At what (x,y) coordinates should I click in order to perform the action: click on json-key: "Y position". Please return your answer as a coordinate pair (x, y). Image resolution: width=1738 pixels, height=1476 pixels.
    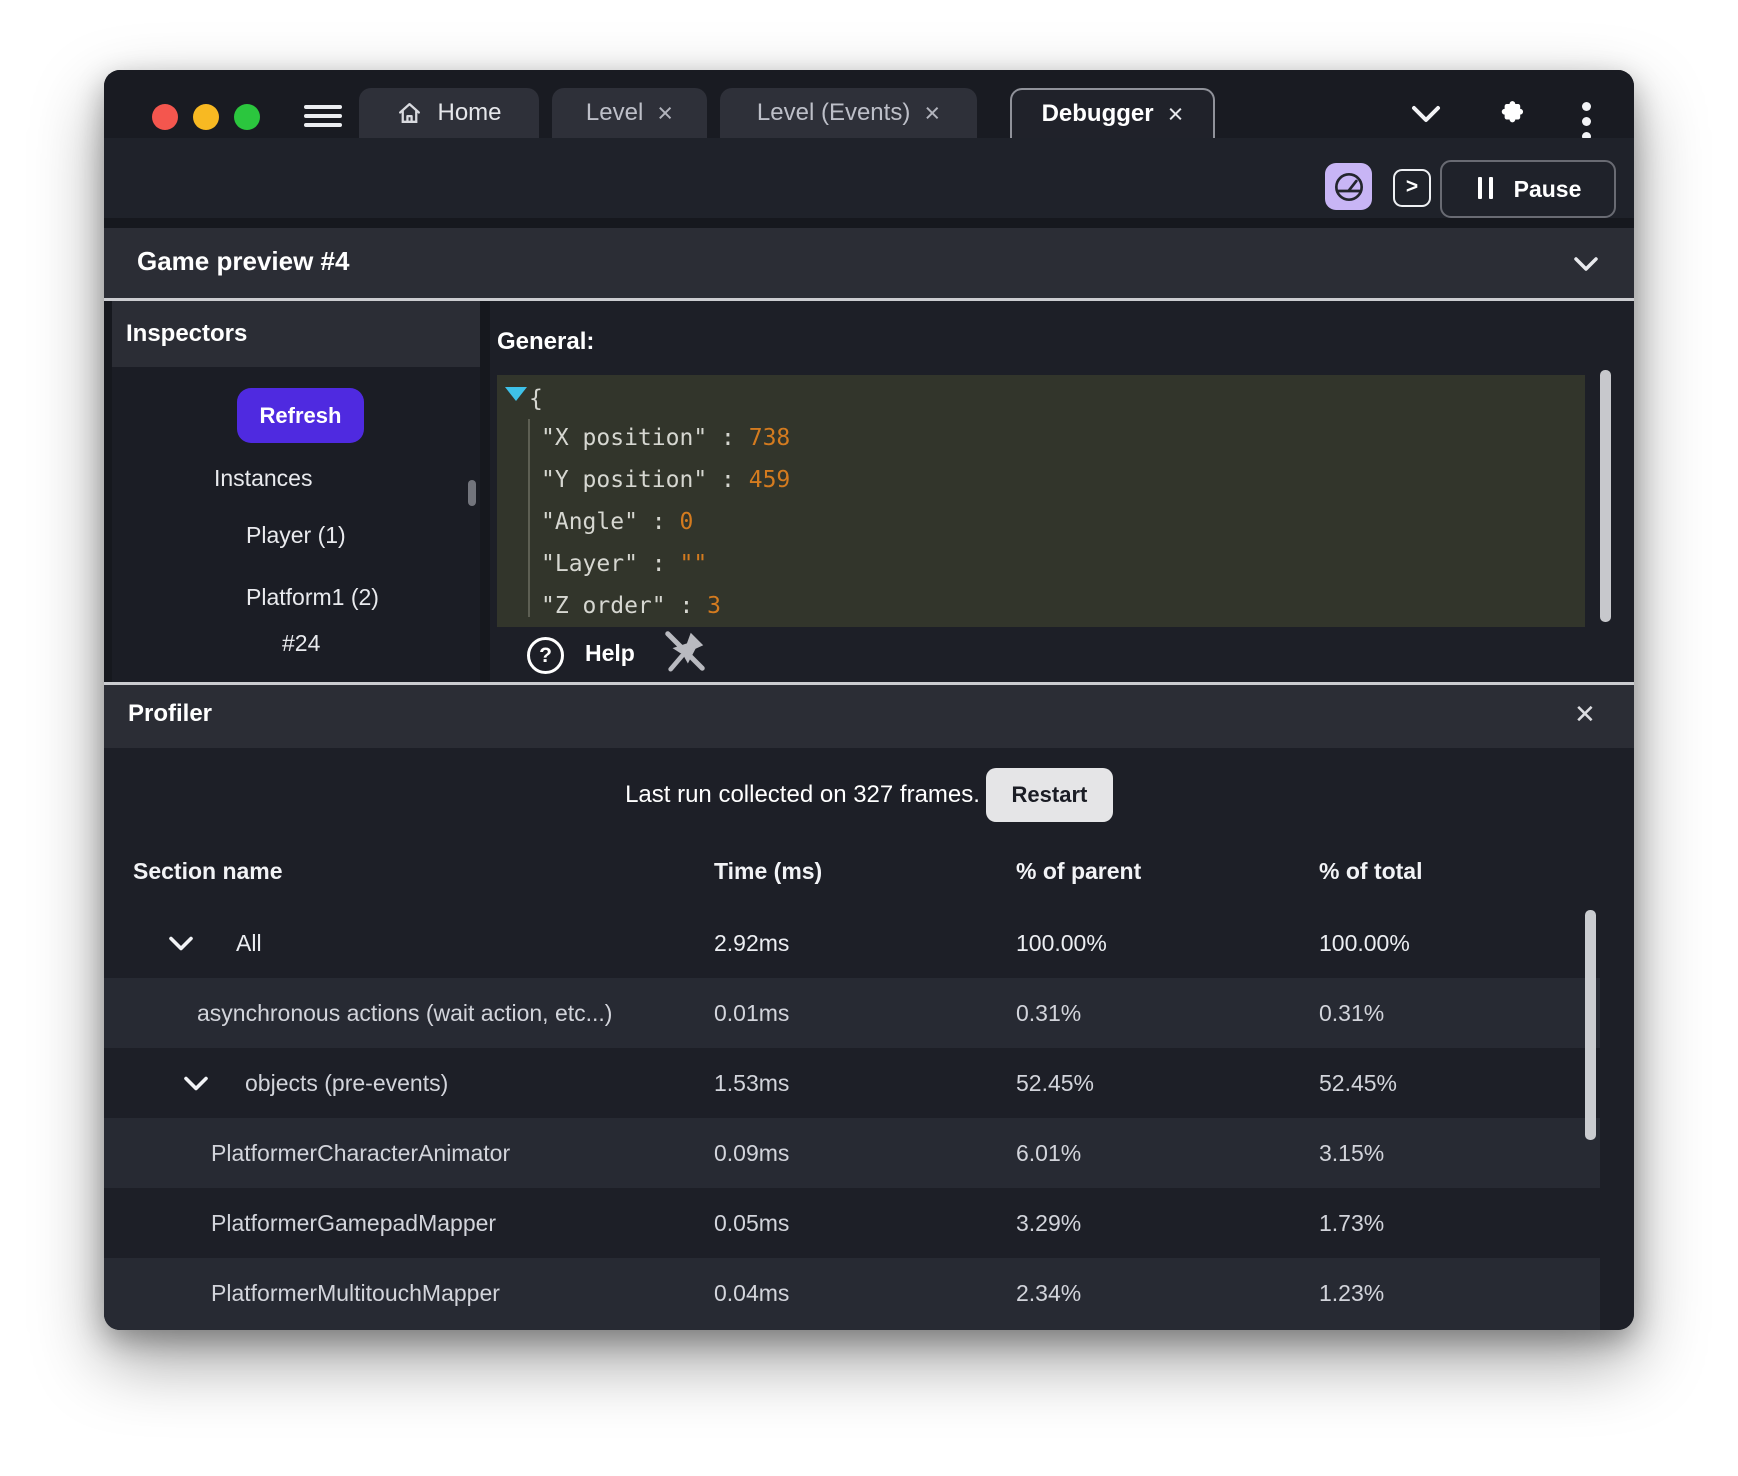
    Looking at the image, I should click on (624, 480).